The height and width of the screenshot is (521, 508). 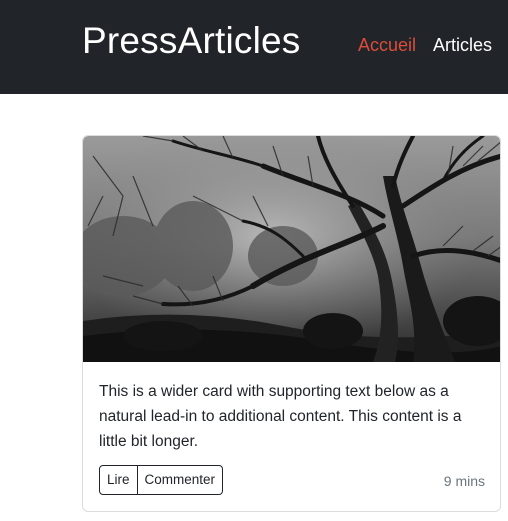 I want to click on nav-link-articles: Articles, so click(x=462, y=45).